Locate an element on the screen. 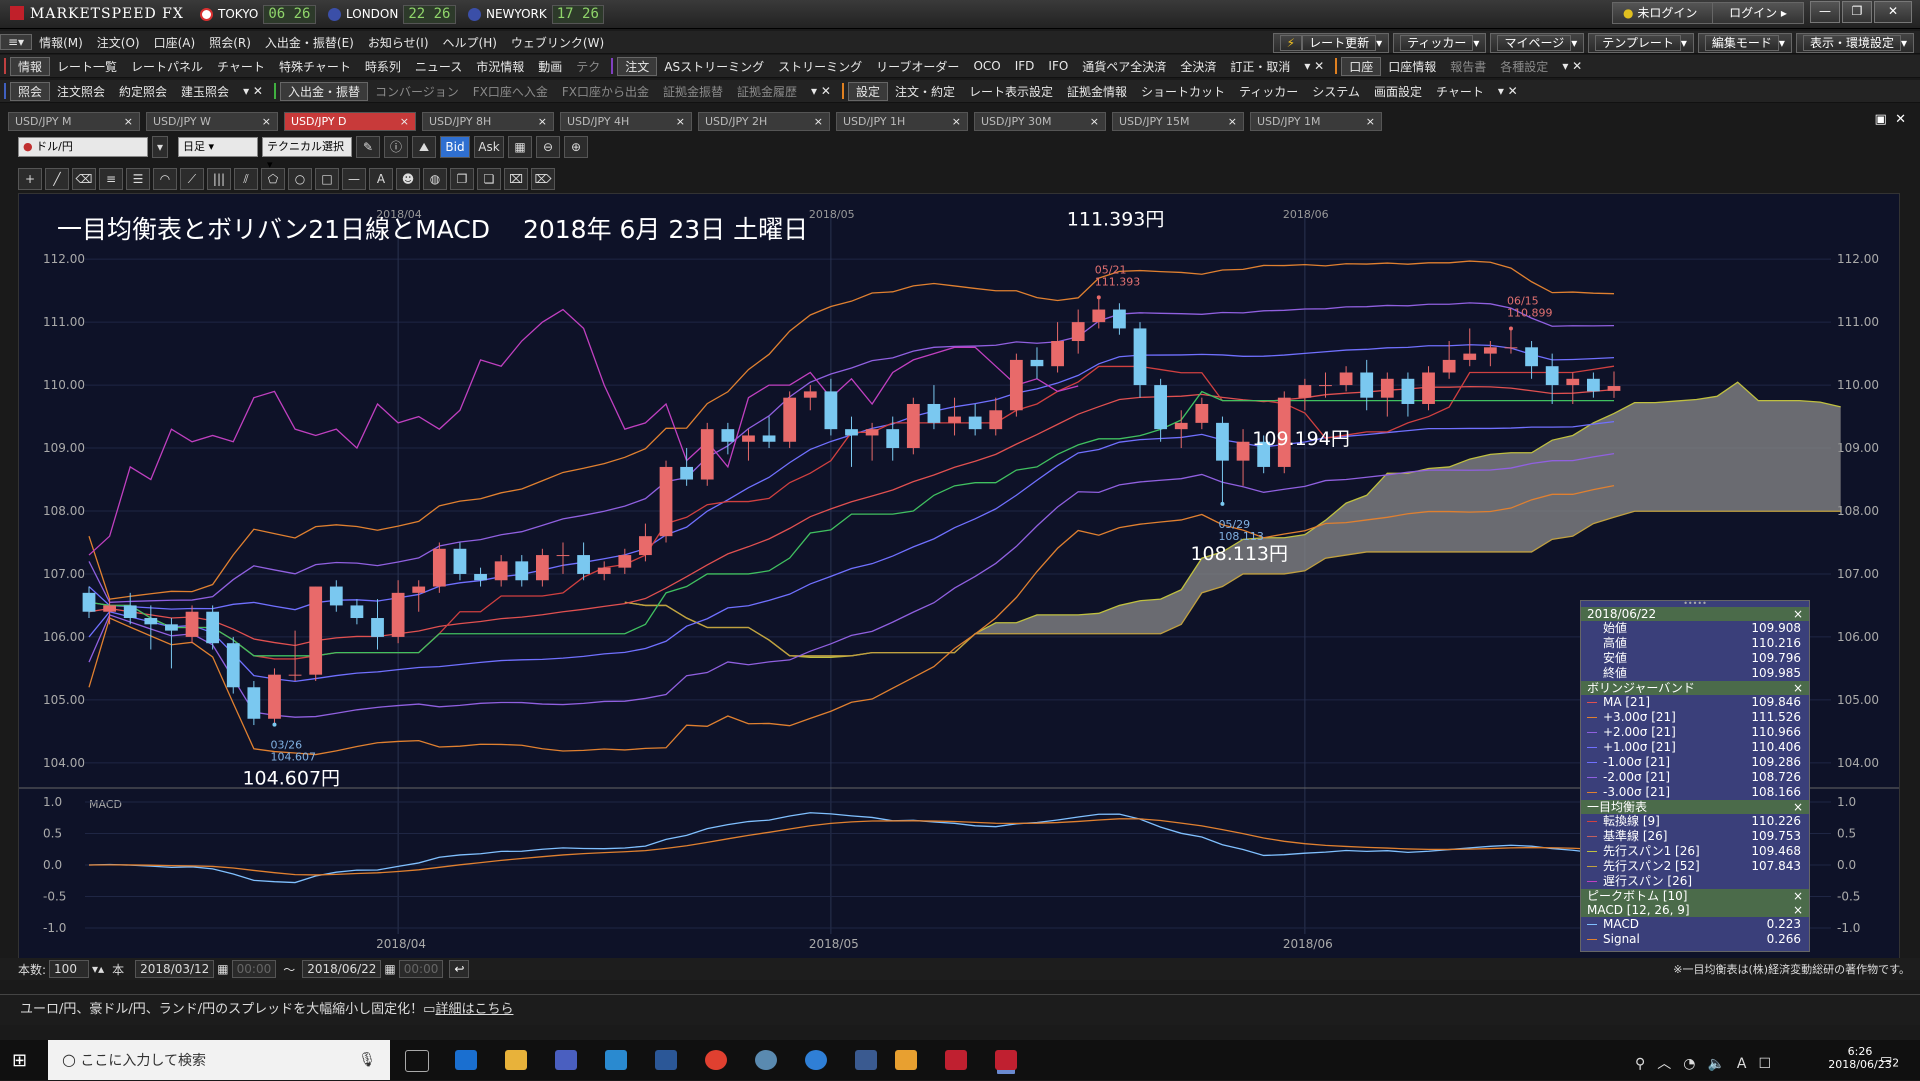  zoom-in-icon: ⊕ is located at coordinates (576, 147).